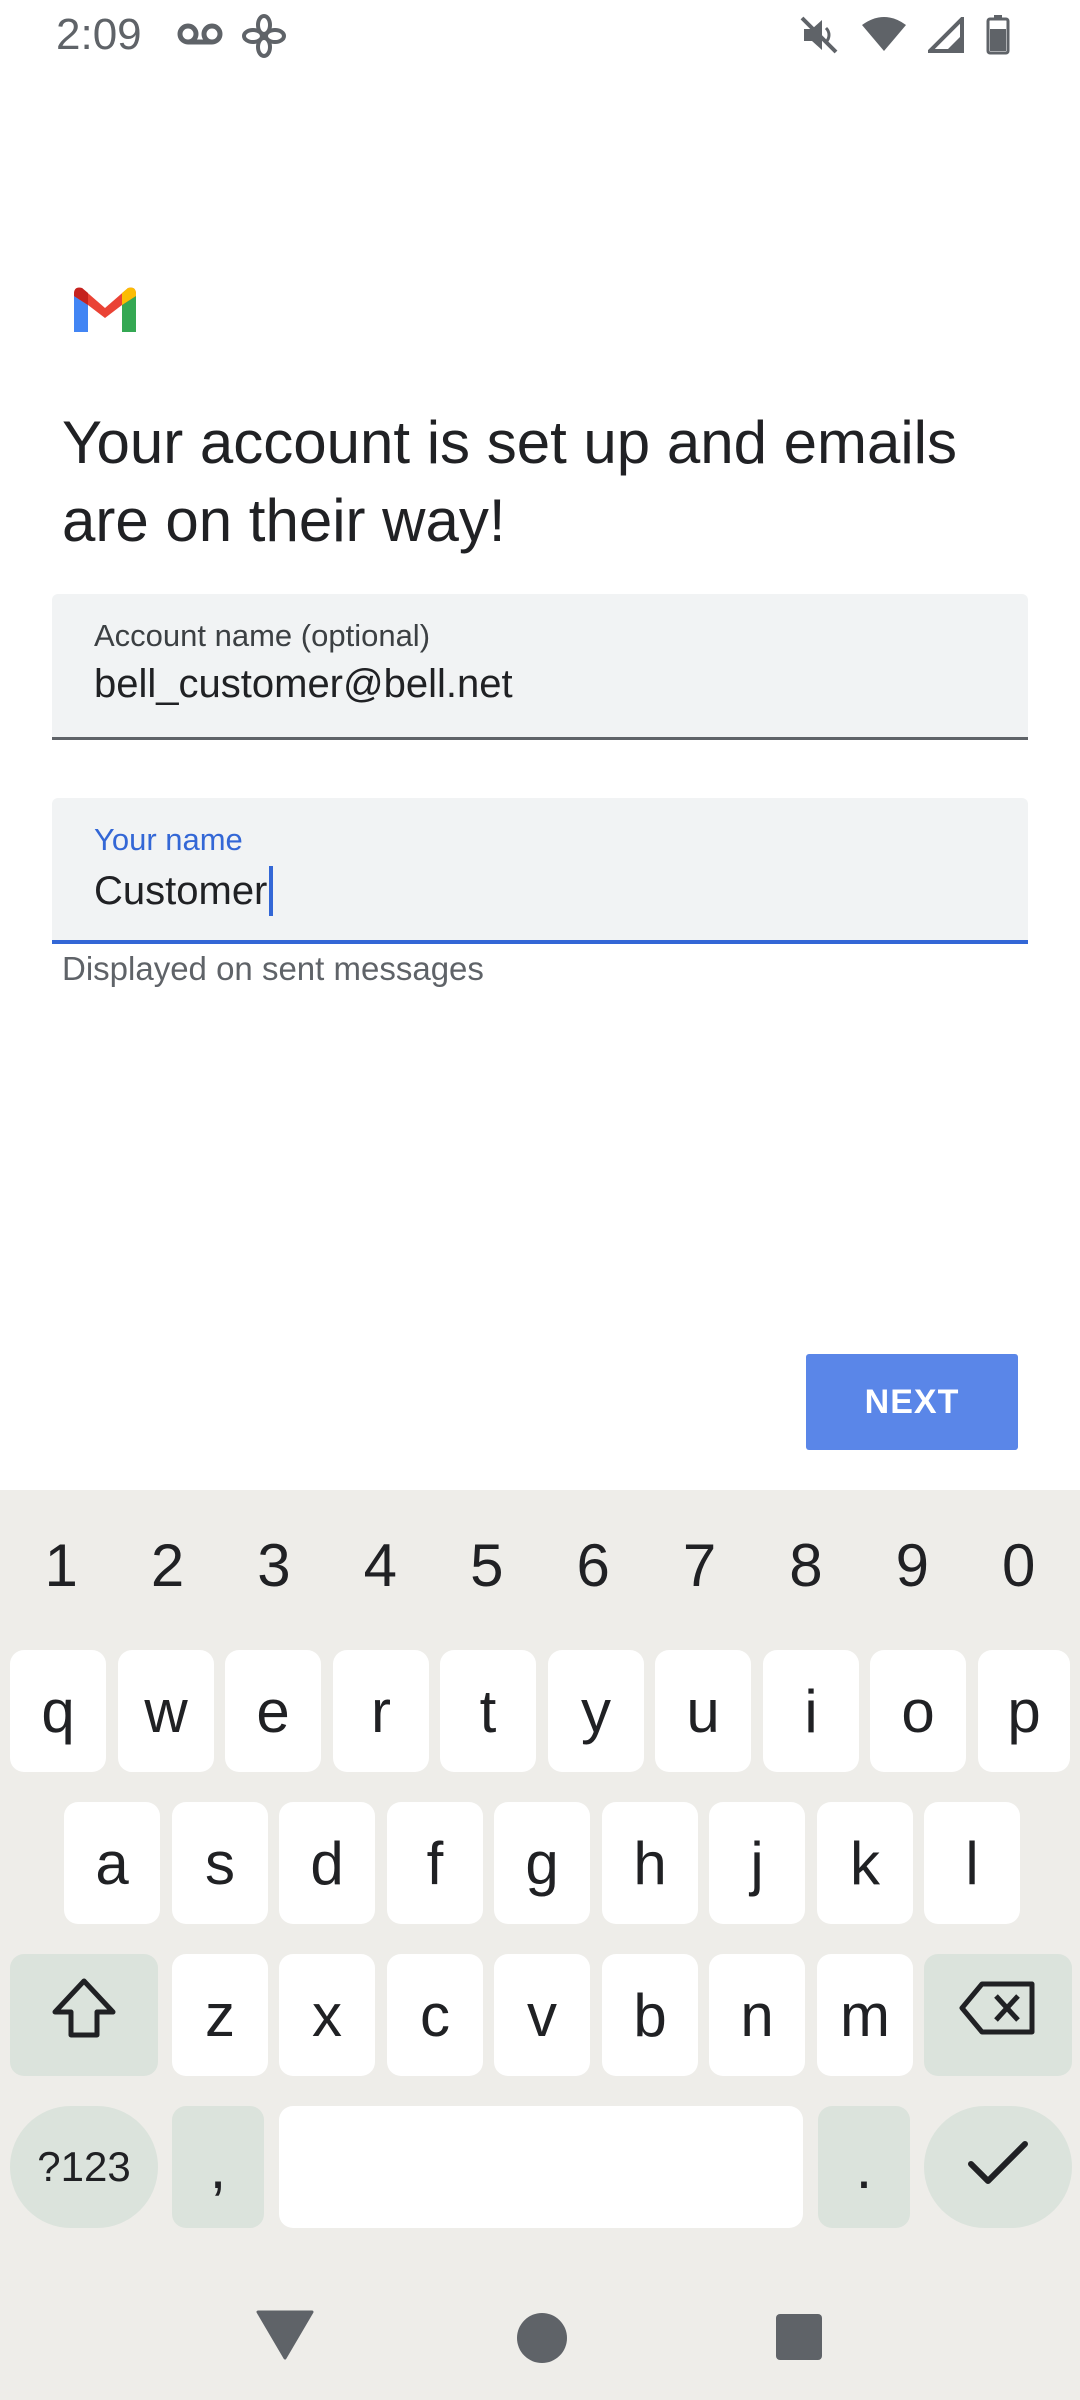 The image size is (1080, 2400). I want to click on key-g: g, so click(542, 1863).